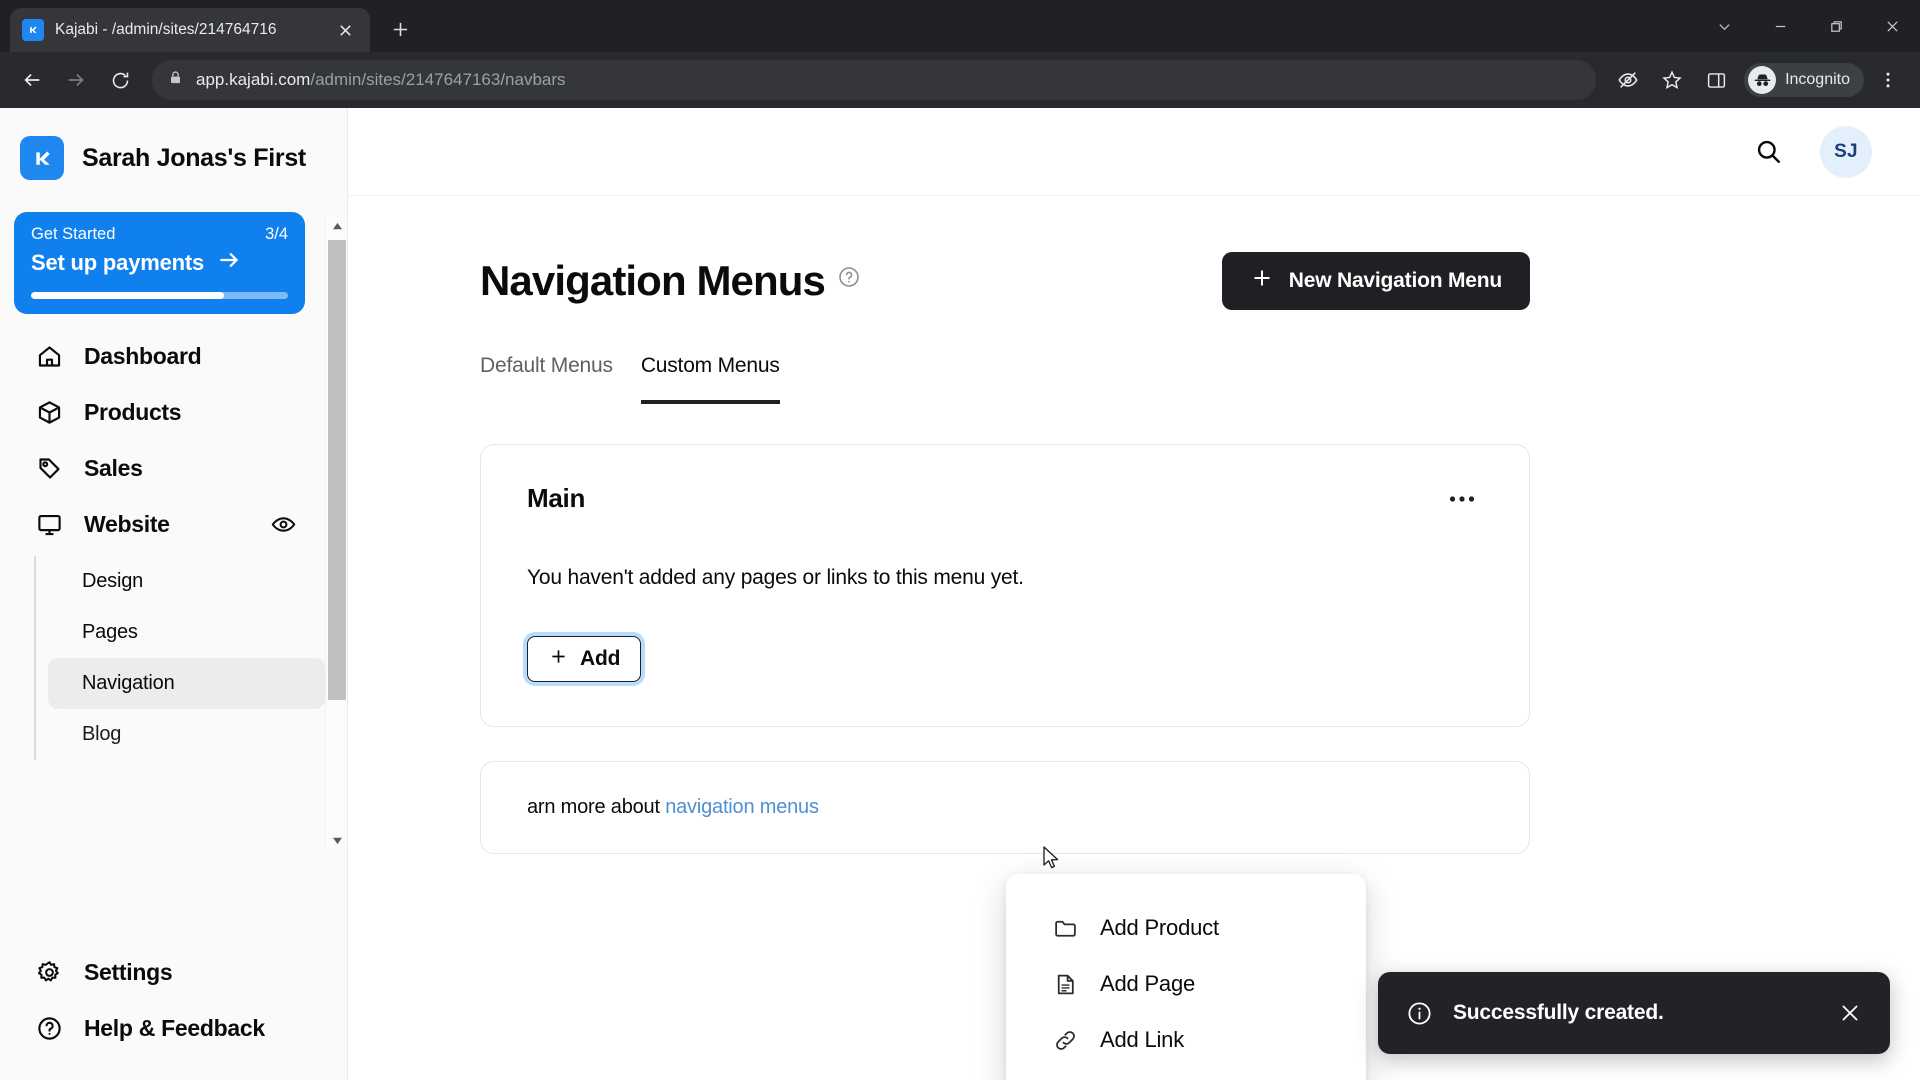  Describe the element at coordinates (1462, 499) in the screenshot. I see `three-dots-horizontal-icon` at that location.